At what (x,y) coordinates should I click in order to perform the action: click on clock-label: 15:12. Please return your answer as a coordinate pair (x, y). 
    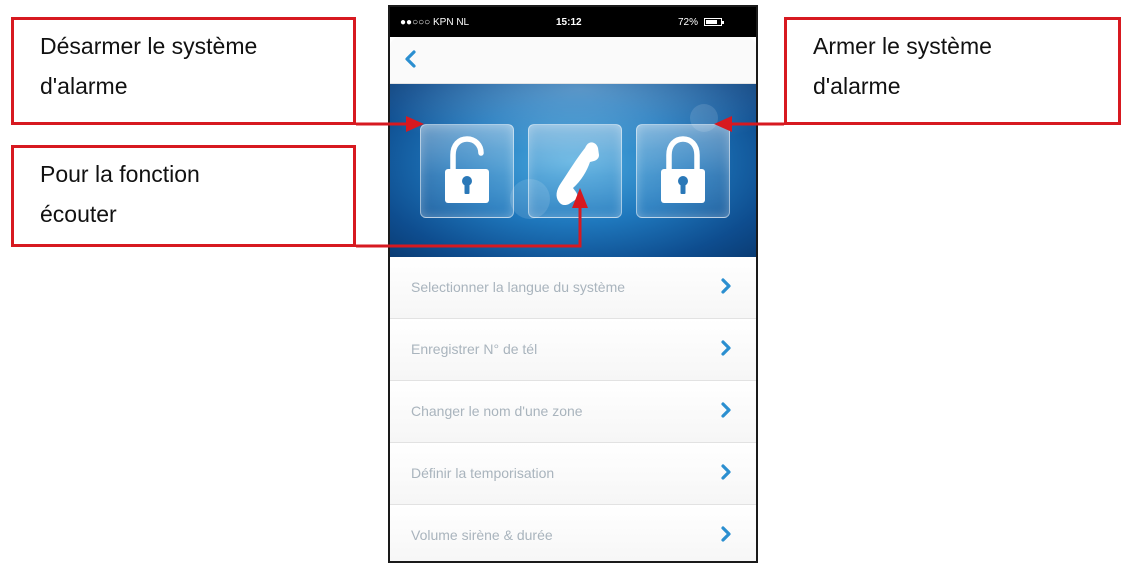
    Looking at the image, I should click on (569, 22).